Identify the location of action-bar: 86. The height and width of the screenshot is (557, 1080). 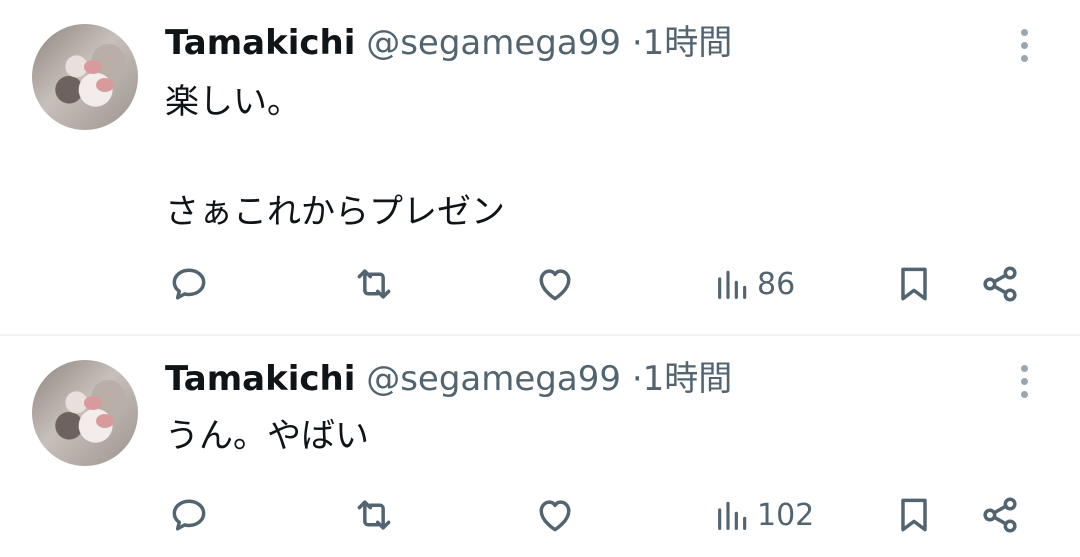
(540, 284).